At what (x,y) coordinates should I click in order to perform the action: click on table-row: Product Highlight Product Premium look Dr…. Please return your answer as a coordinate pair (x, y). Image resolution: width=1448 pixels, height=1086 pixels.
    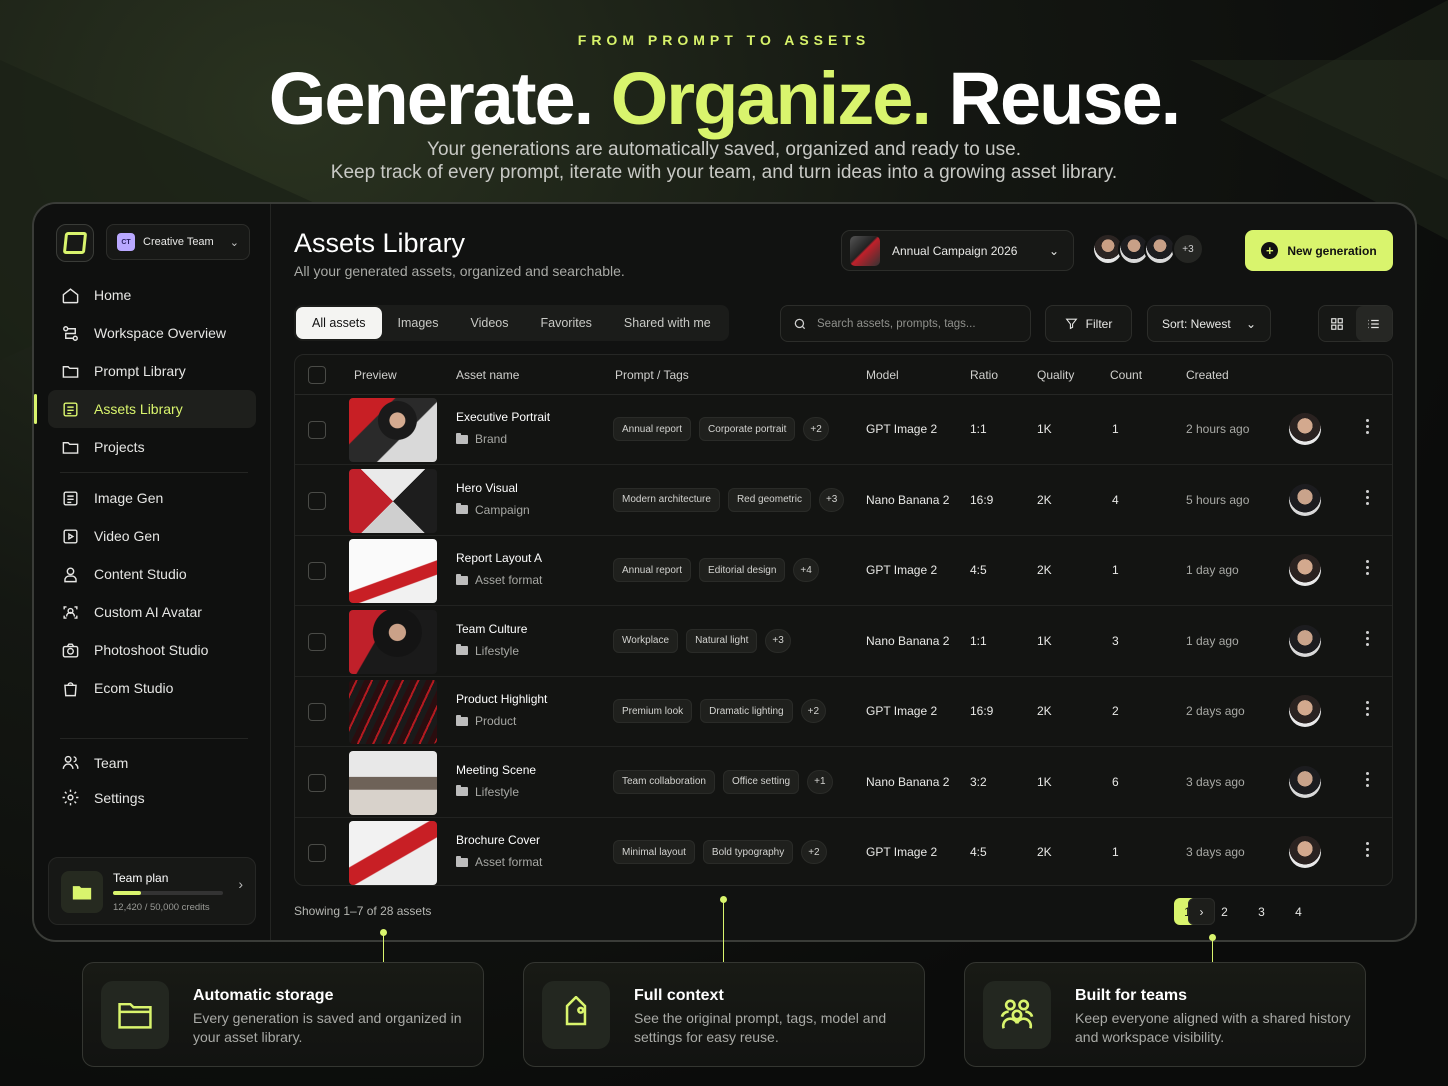
    Looking at the image, I should click on (843, 712).